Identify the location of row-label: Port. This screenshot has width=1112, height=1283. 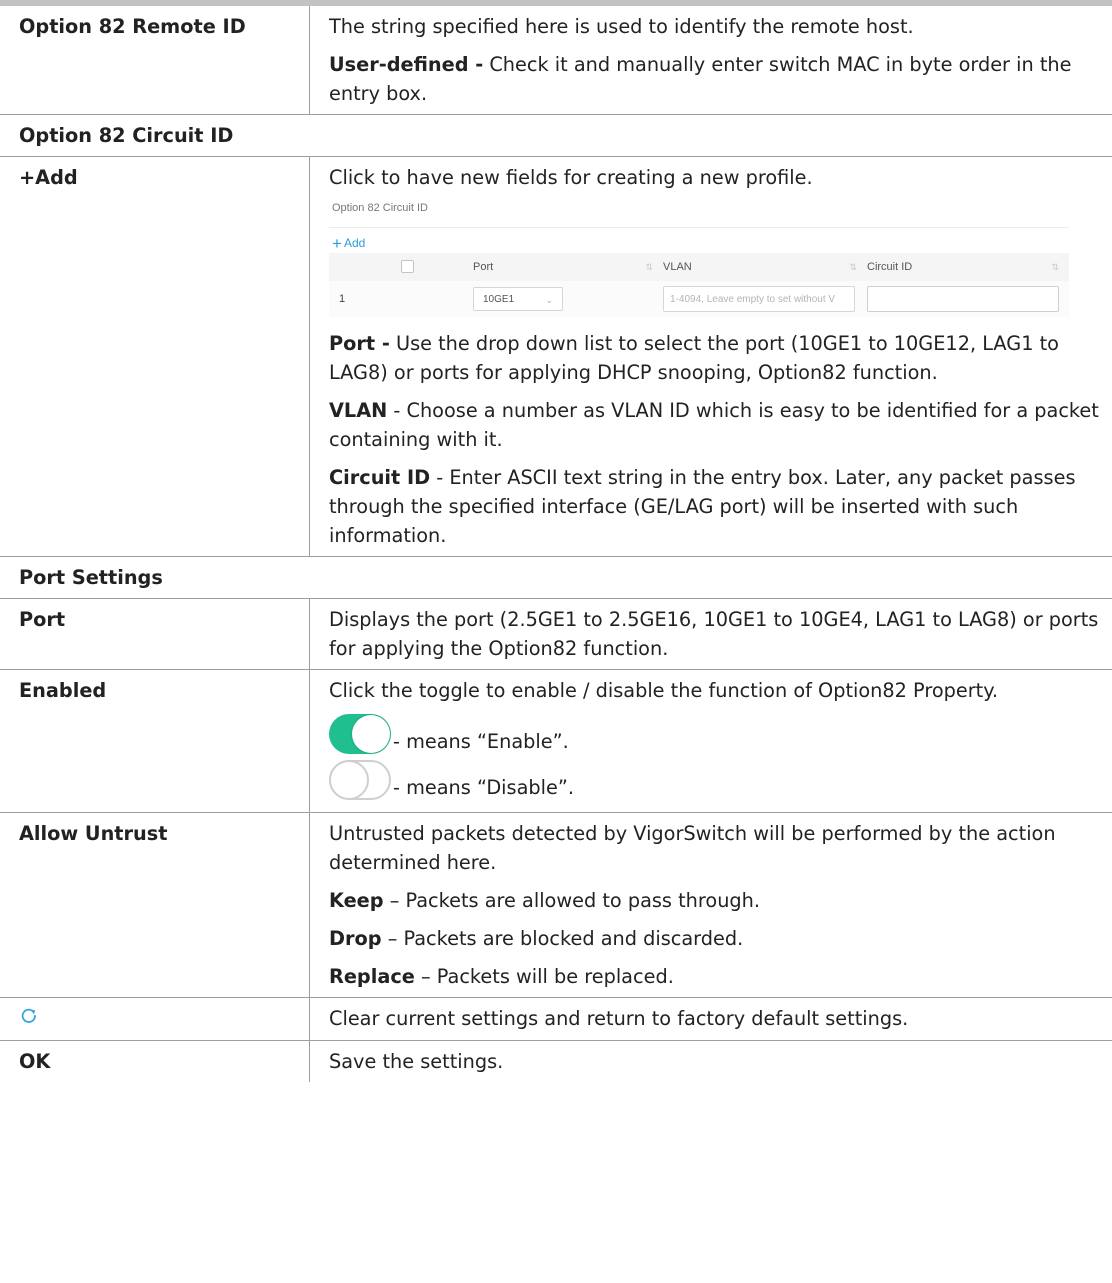
(155, 634).